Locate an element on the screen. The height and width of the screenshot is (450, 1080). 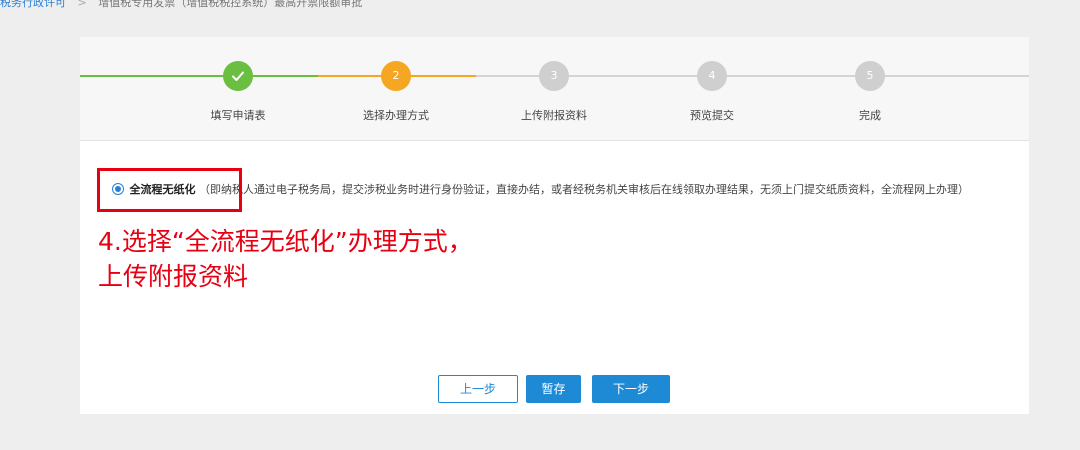
annotation-line-1: 4.选择“全流程无纸化”办理方式， is located at coordinates (285, 241).